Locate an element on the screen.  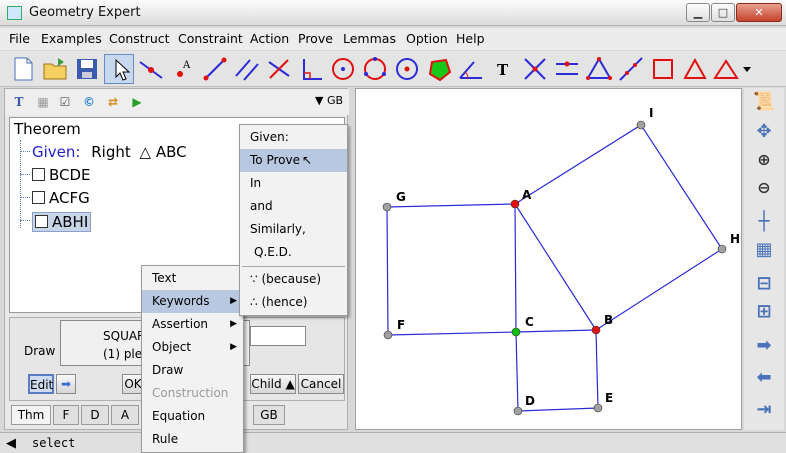
close-button: ✕ is located at coordinates (759, 12).